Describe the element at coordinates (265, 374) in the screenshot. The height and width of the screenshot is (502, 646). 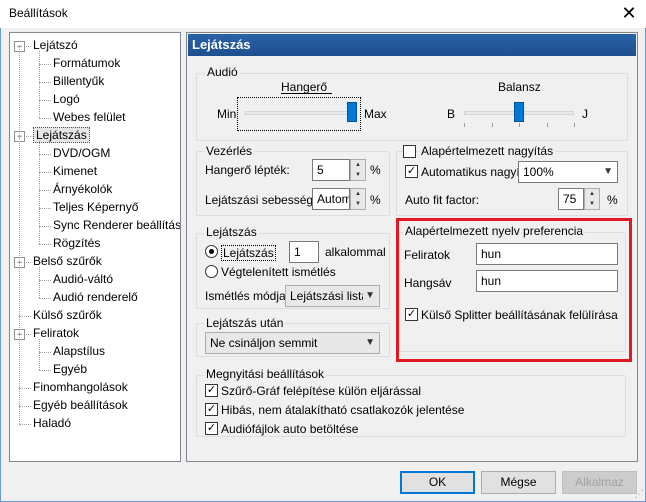
I see `open-options-label: Megnyitási beállítások` at that location.